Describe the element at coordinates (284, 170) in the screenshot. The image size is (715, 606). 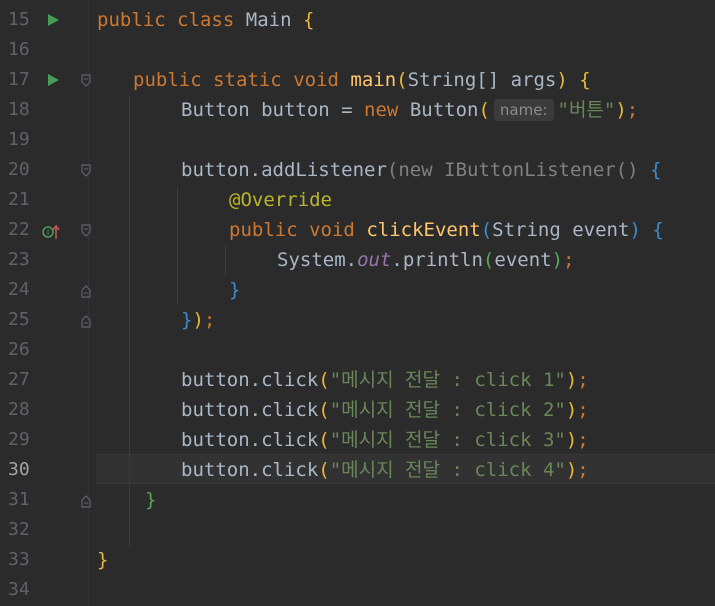
I see `code-text: button.addListener` at that location.